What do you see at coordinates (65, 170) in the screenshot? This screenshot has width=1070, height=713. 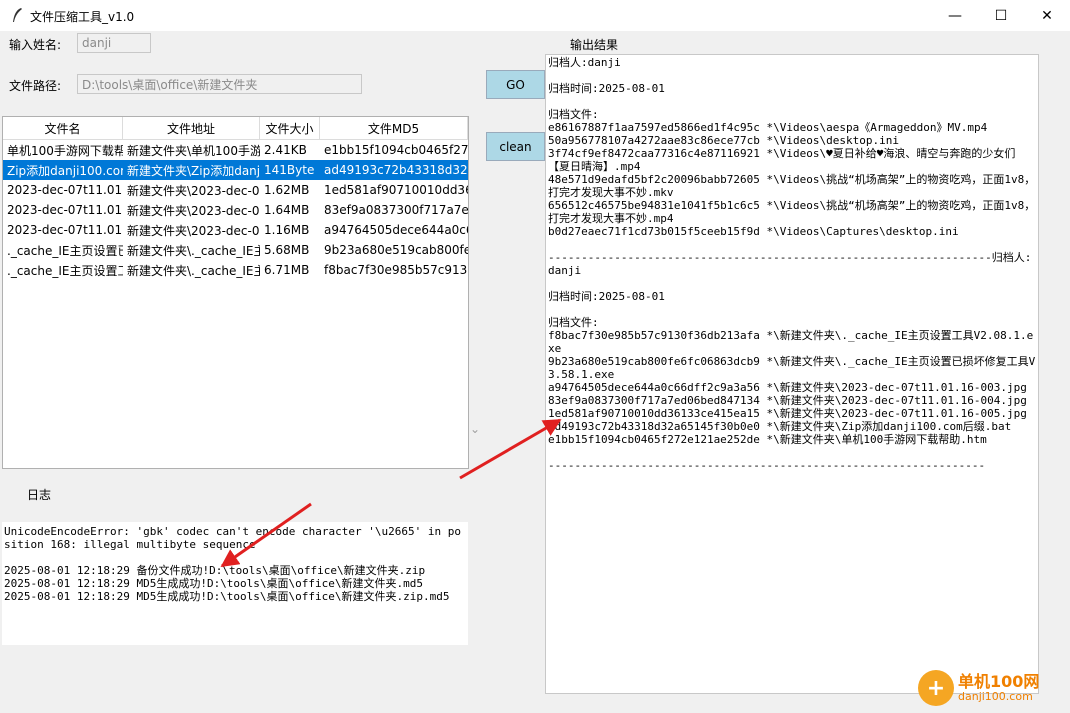 I see `cell-file-name: Zip添加danji100.com后缀.bat` at bounding box center [65, 170].